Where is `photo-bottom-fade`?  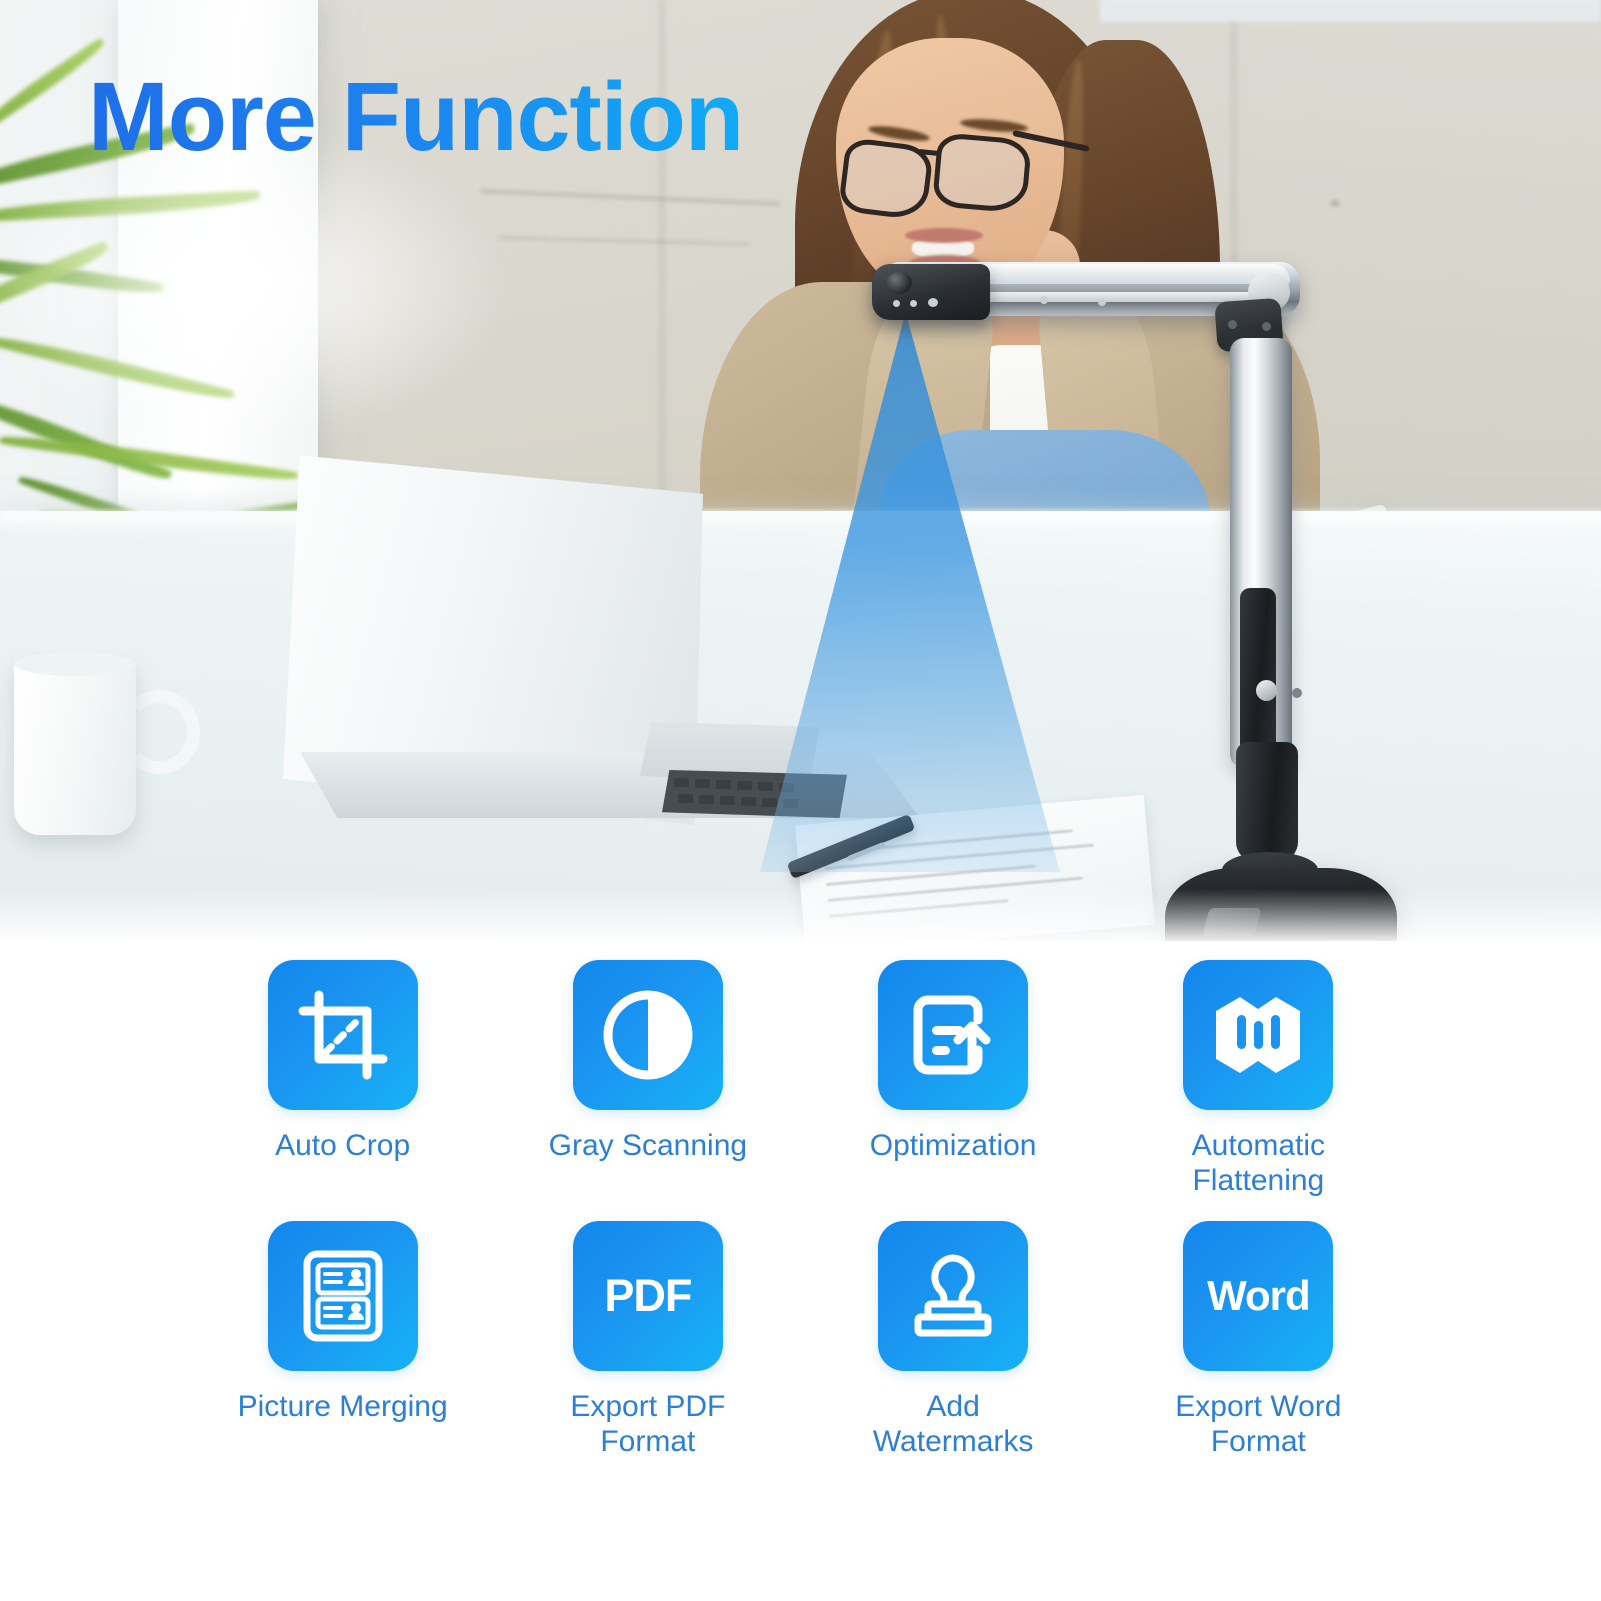 photo-bottom-fade is located at coordinates (800, 915).